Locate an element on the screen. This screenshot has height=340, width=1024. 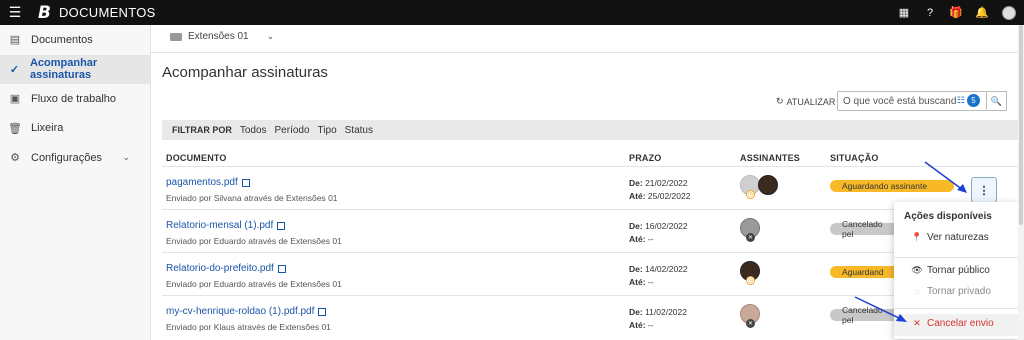
bell-icon: 🔔 is located at coordinates (982, 13).